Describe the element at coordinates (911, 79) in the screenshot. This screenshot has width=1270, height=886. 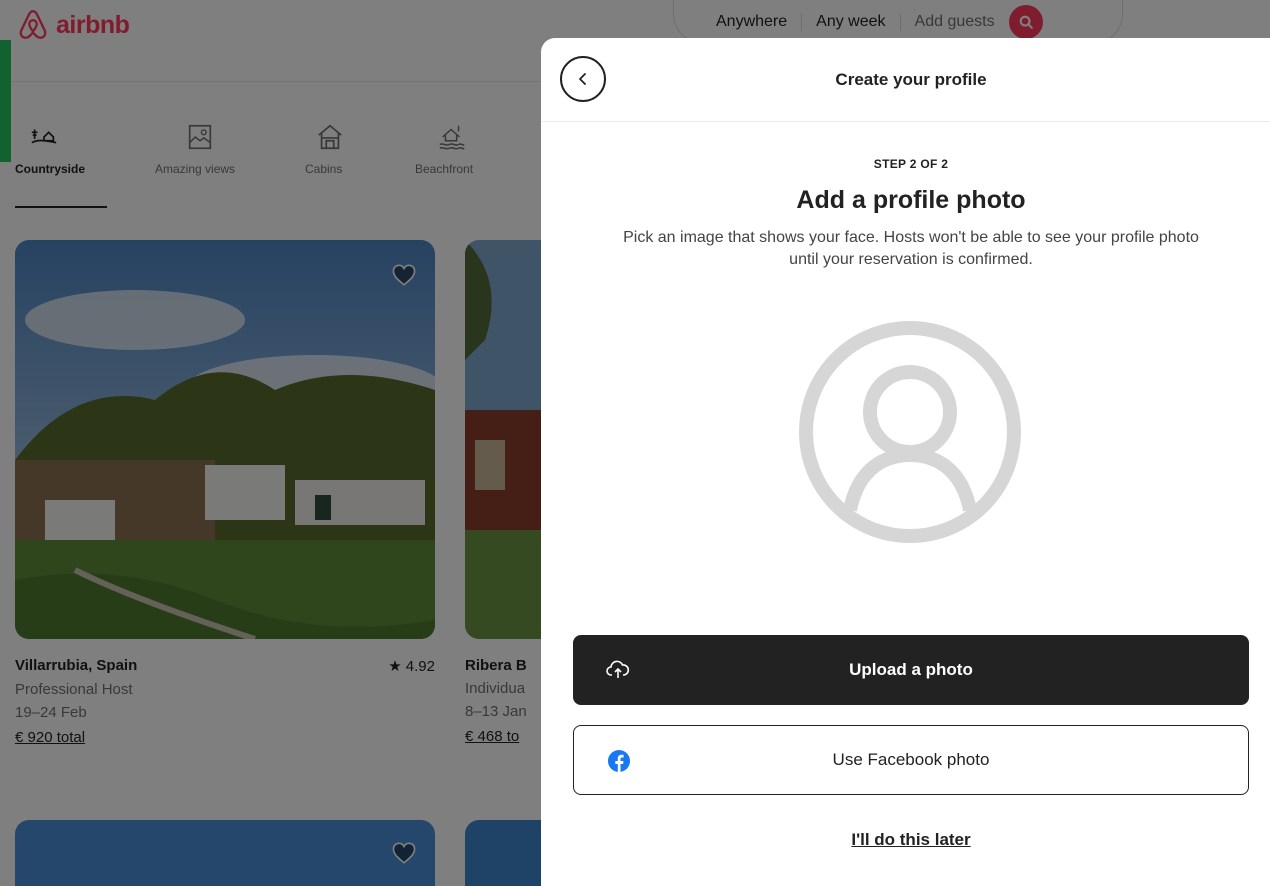
I see `modal-title: Create your profile` at that location.